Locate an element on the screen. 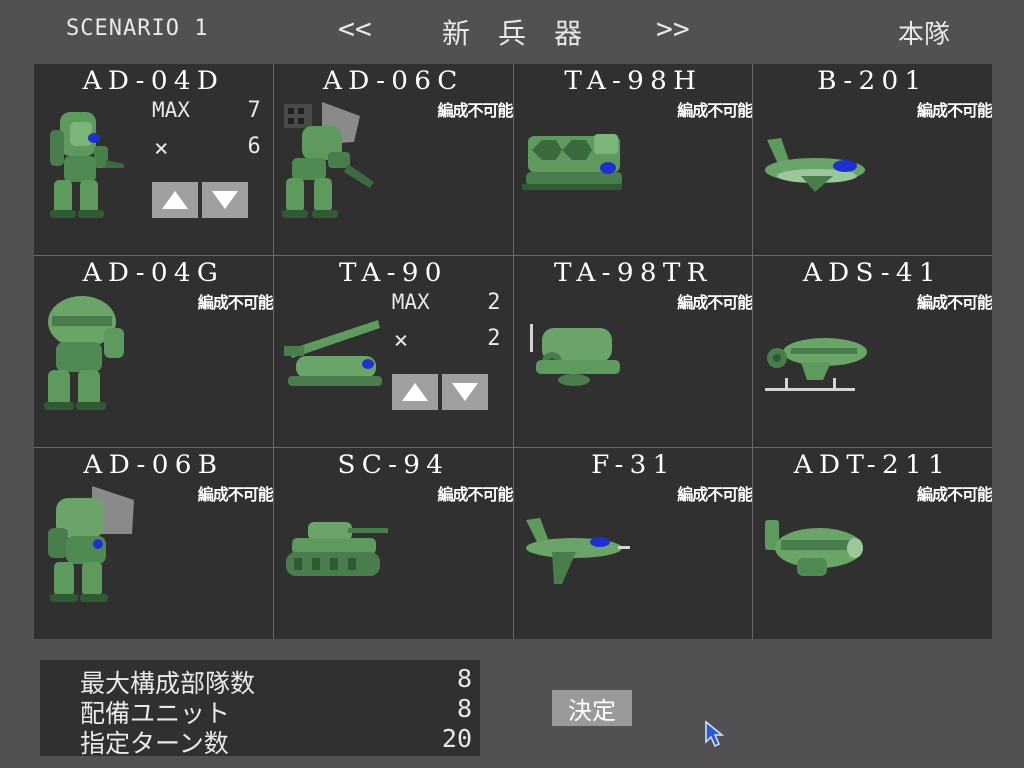 The image size is (1024, 768). unit-name: AD-06C is located at coordinates (393, 80).